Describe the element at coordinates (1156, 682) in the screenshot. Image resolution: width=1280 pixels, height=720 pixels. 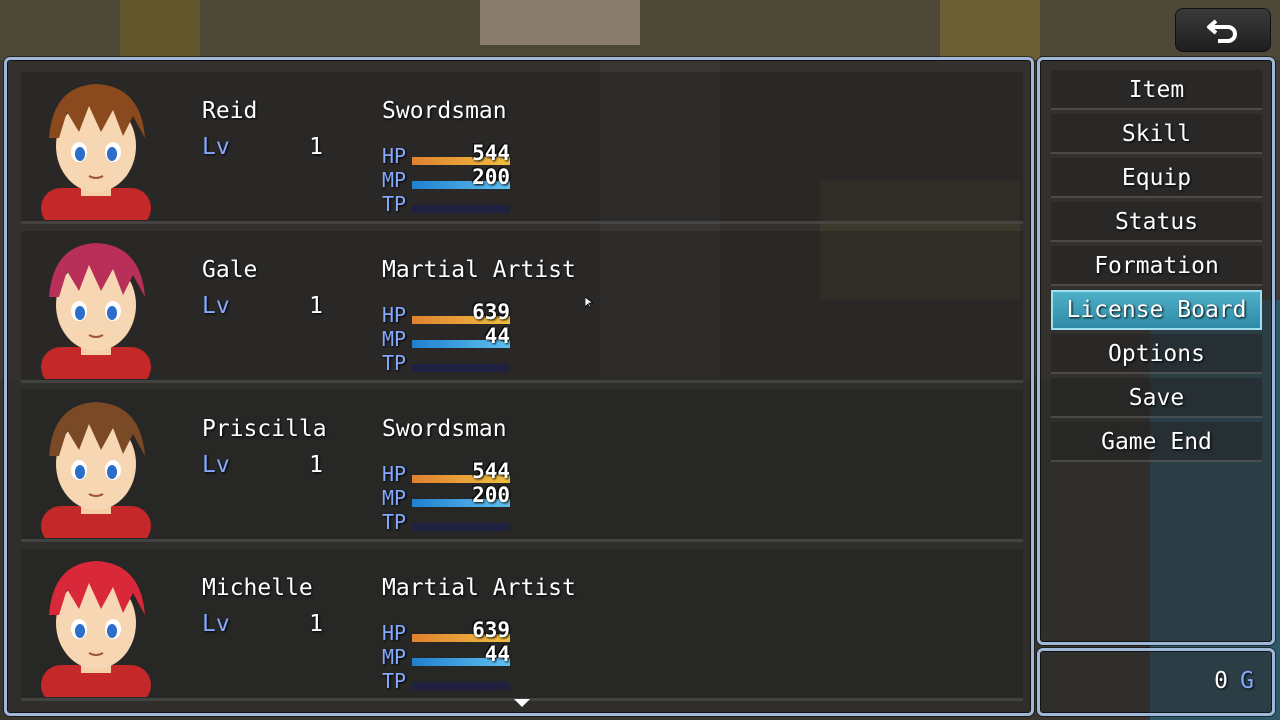
I see `gold-window: 0 G` at that location.